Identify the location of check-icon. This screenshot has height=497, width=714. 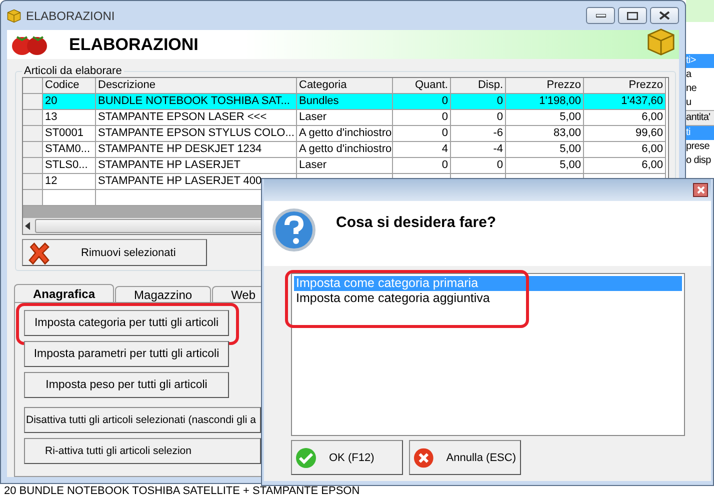
(306, 457).